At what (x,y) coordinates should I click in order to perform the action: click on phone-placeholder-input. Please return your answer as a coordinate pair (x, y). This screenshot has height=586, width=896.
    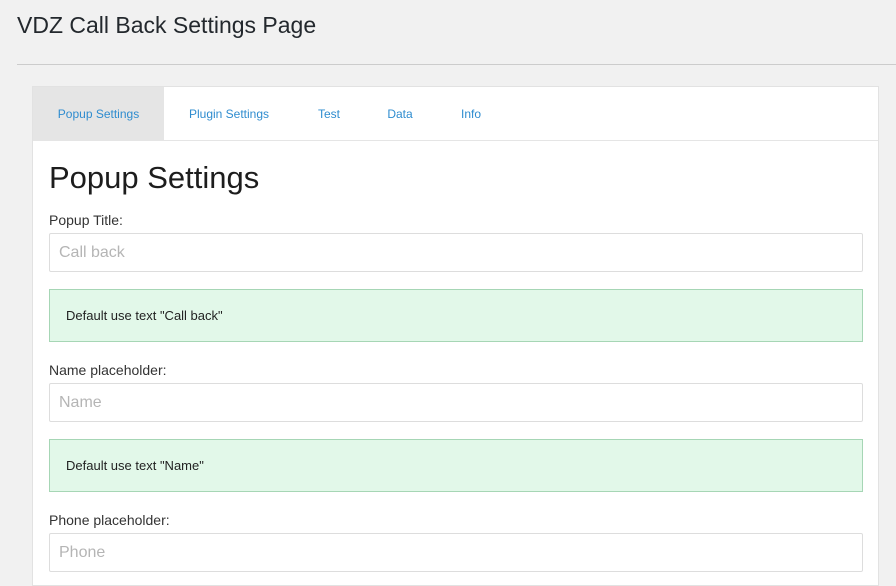
    Looking at the image, I should click on (456, 552).